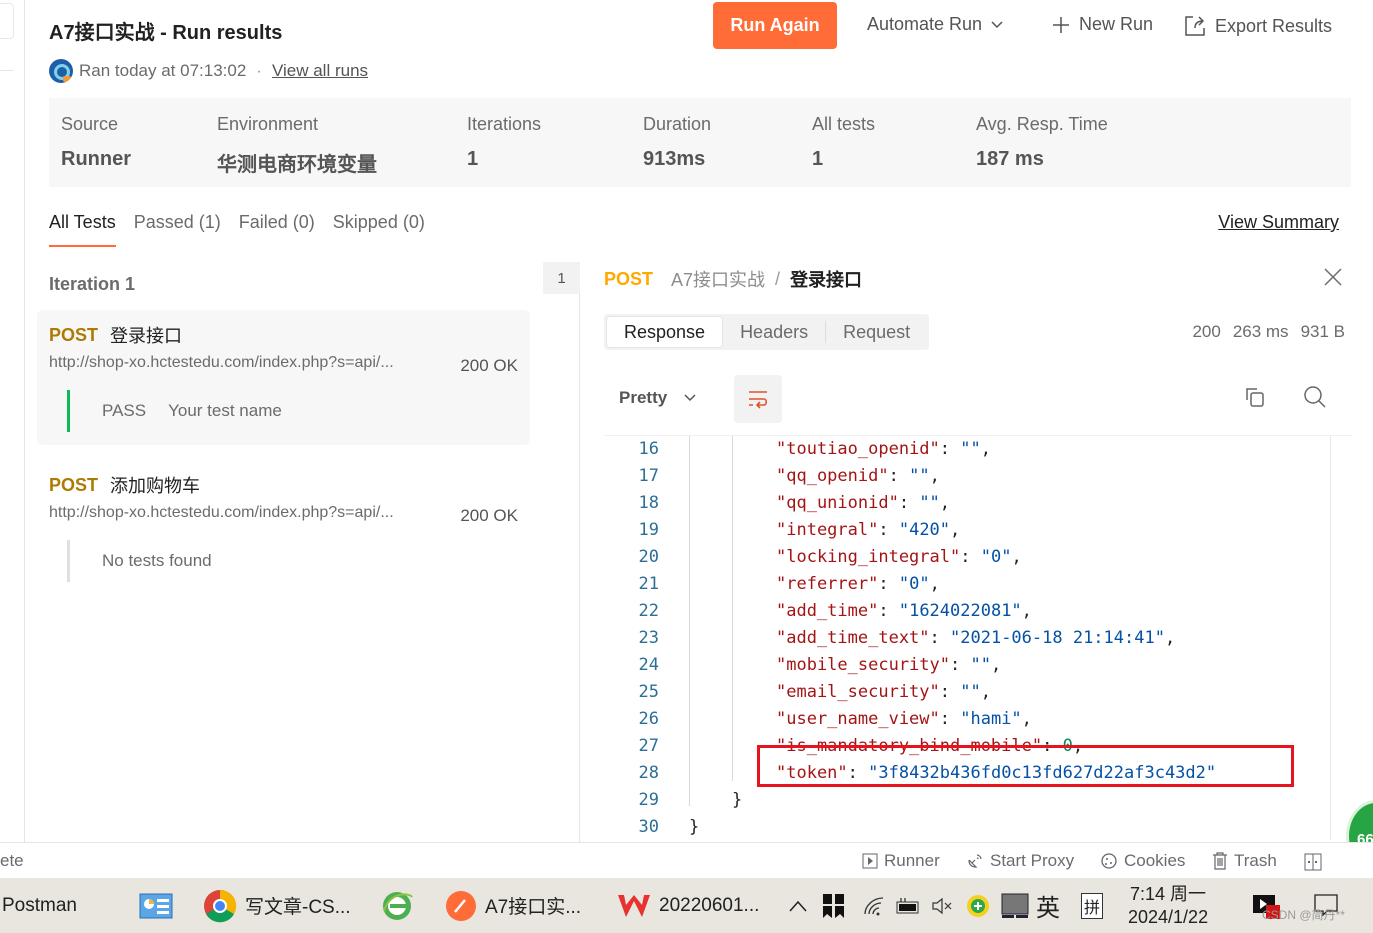 The image size is (1373, 933). I want to click on wifi-icon, so click(874, 905).